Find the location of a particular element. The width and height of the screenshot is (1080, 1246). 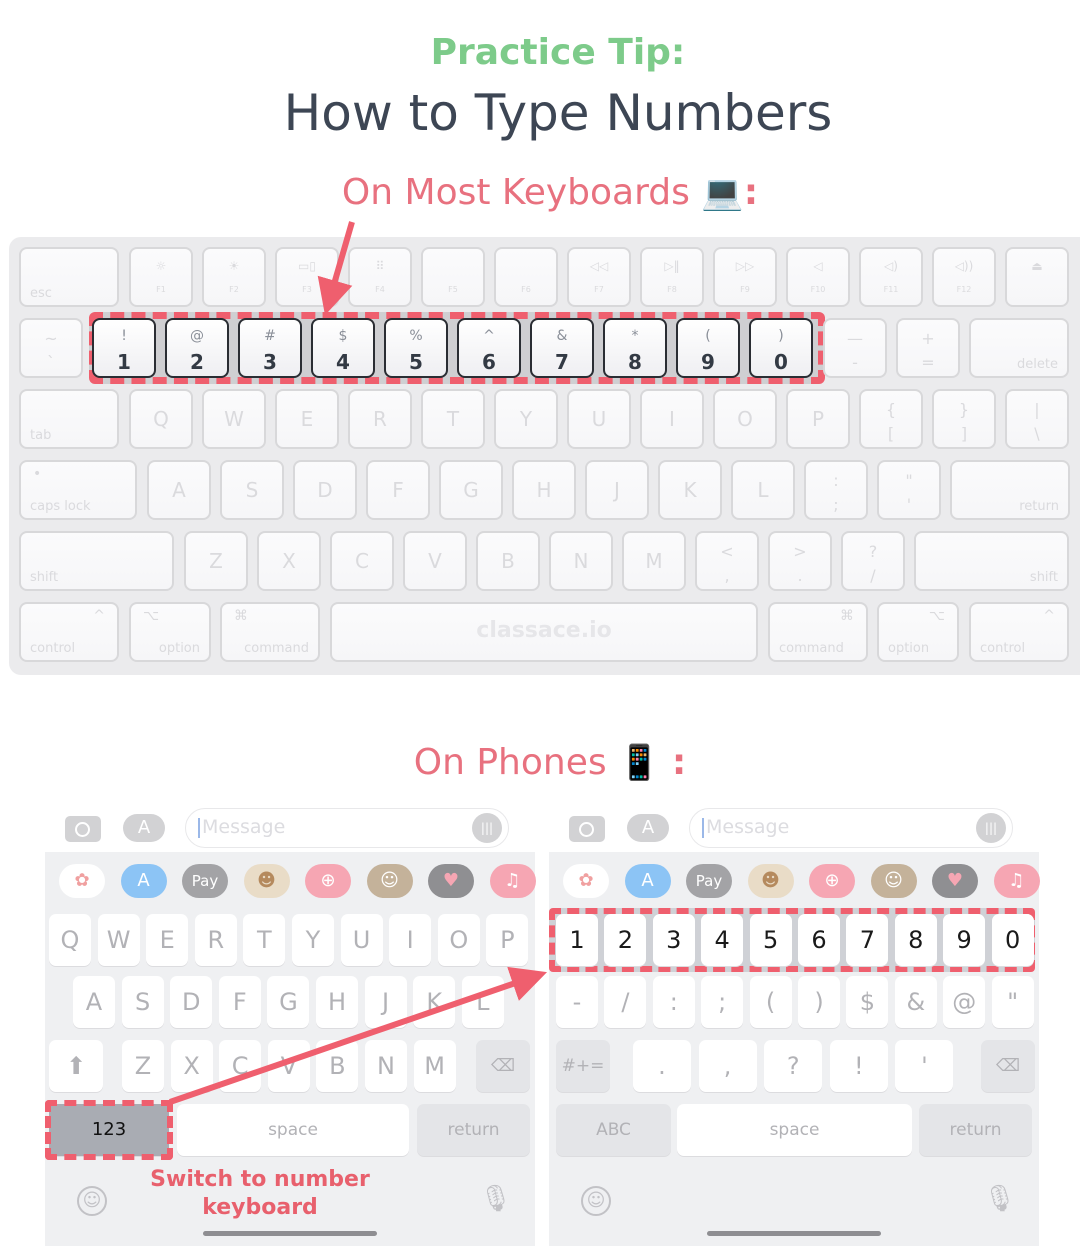

arrow-to-number-keys is located at coordinates (358, 1035).